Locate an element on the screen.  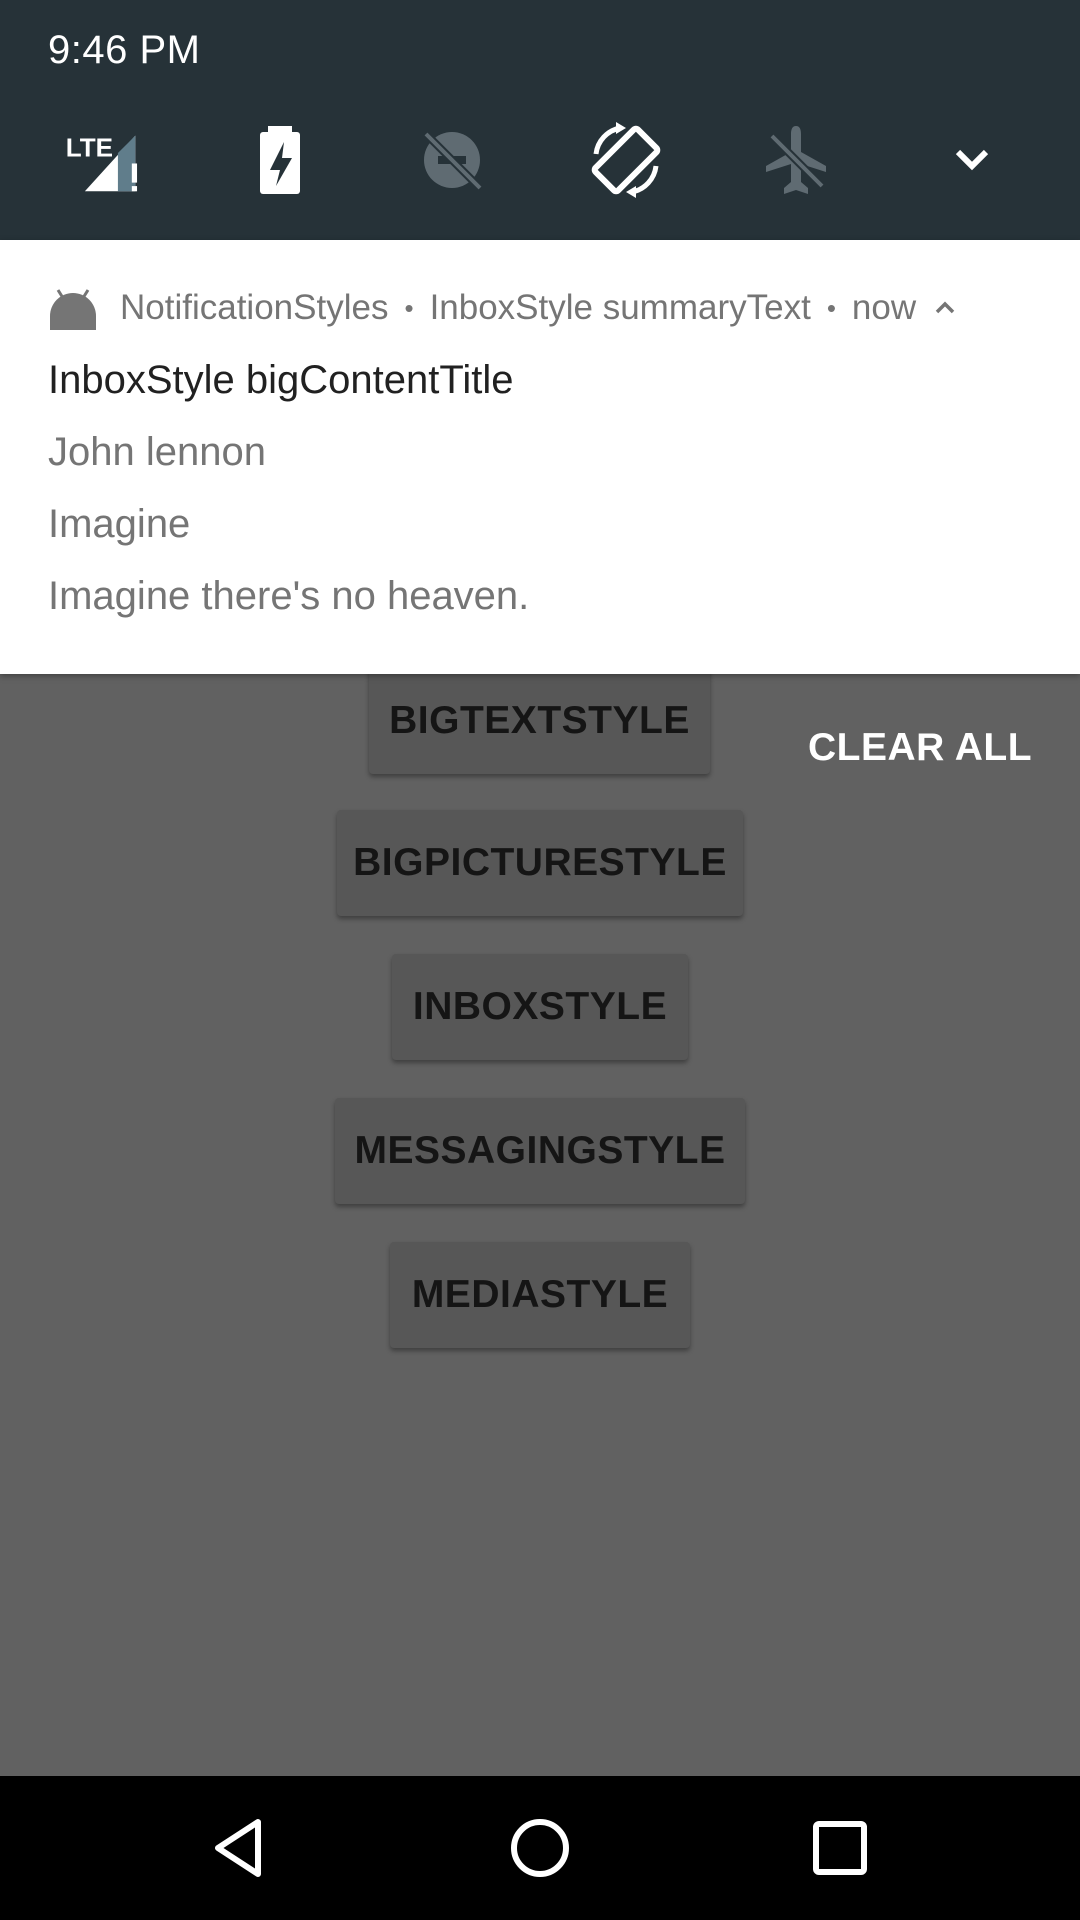
battery-saver-icon is located at coordinates (280, 160).